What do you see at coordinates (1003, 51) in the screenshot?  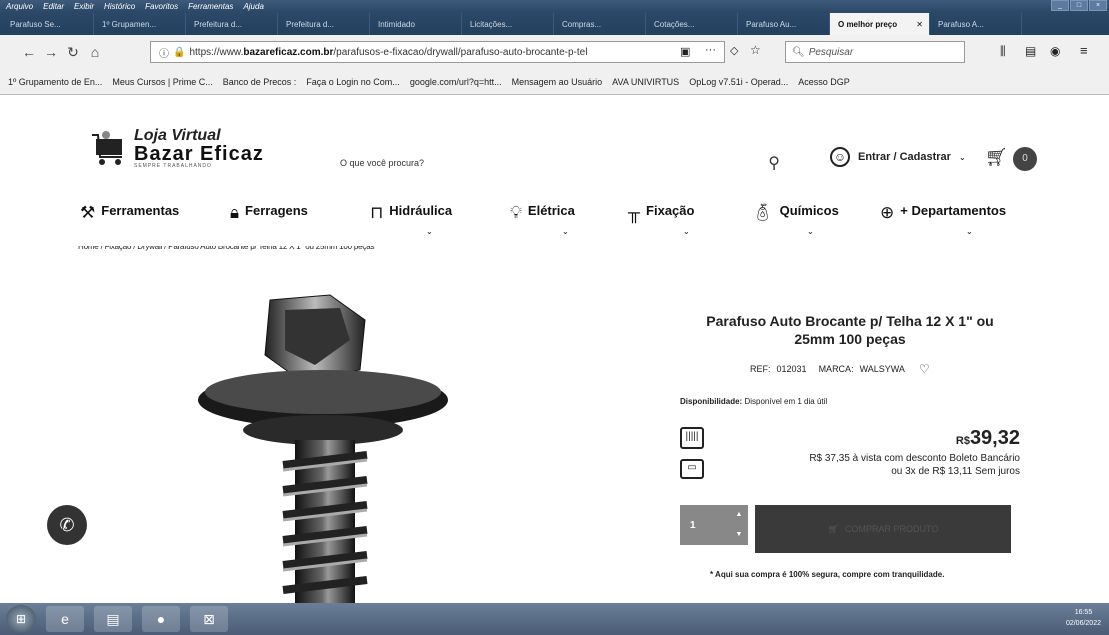 I see `library-icon: ⫼` at bounding box center [1003, 51].